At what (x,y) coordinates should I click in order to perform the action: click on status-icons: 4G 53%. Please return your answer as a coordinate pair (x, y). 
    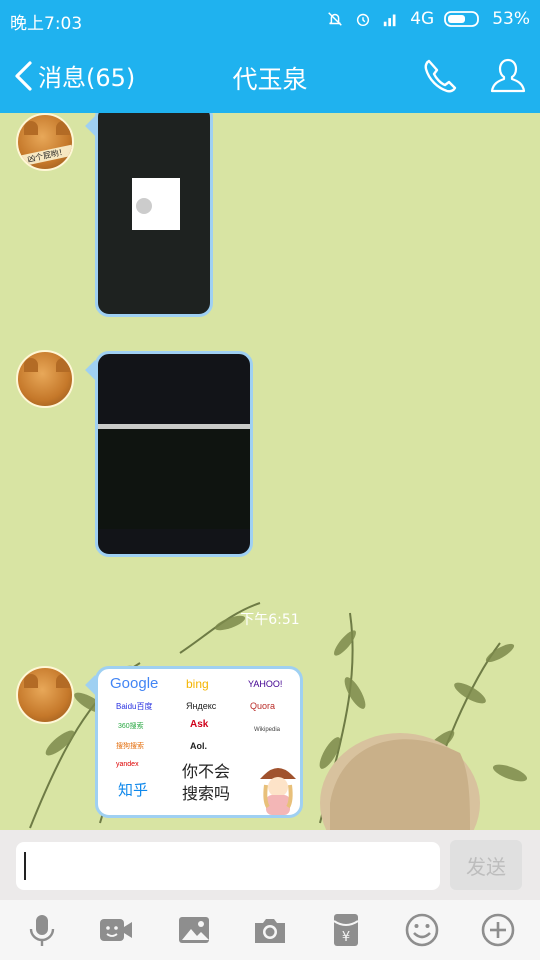
    Looking at the image, I should click on (428, 19).